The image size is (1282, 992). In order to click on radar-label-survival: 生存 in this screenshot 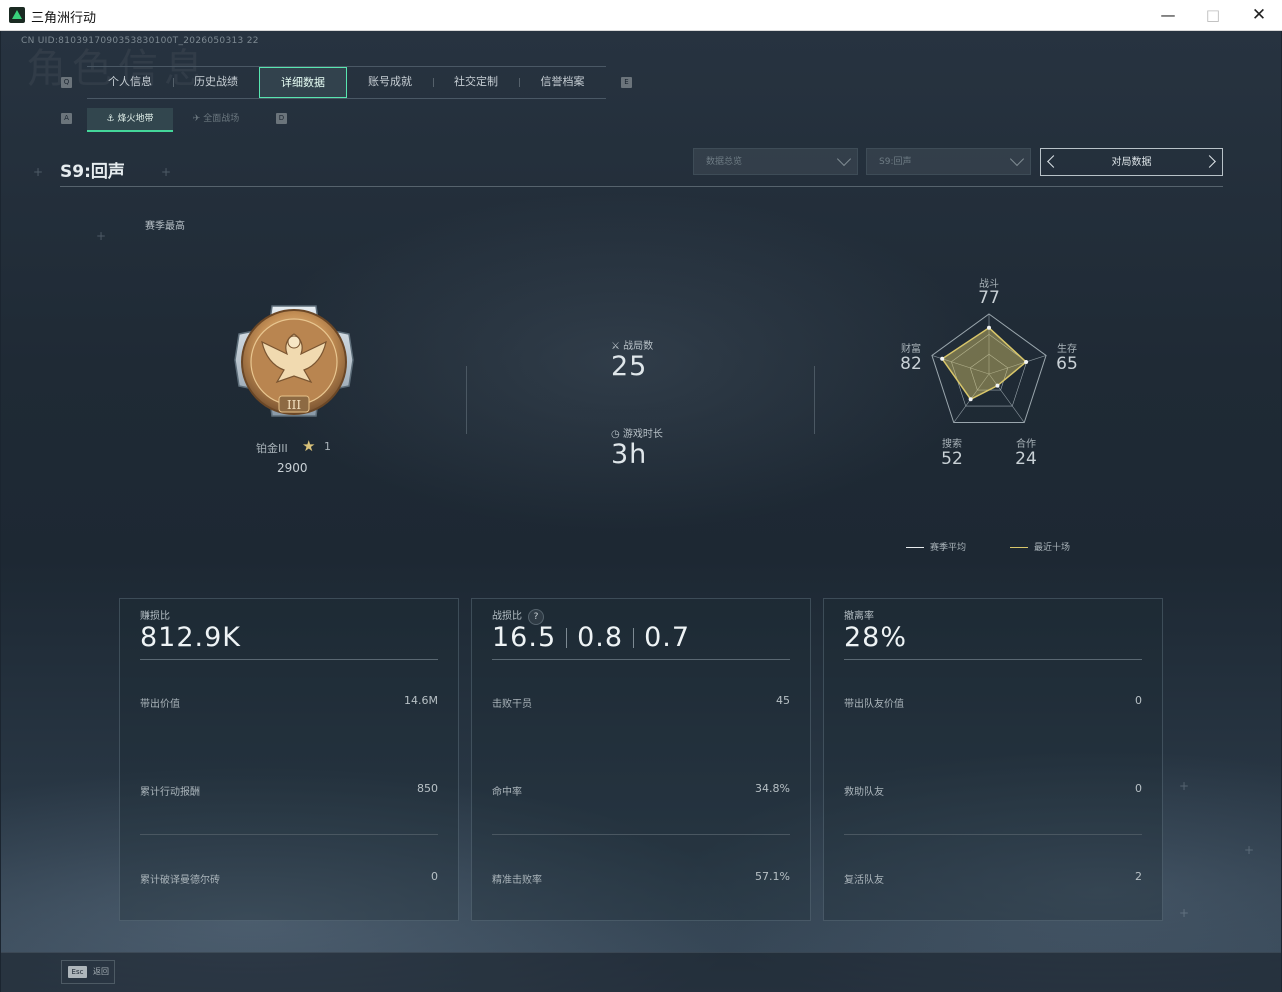, I will do `click(1067, 349)`.